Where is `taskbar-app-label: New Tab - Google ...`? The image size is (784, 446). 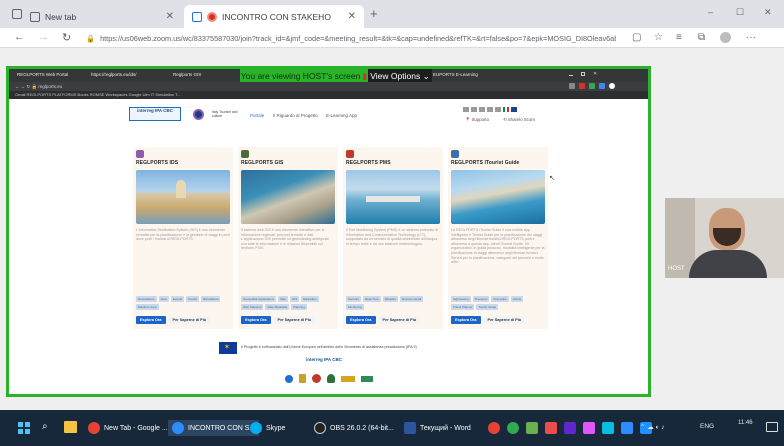
taskbar-app-label: New Tab - Google ... is located at coordinates (136, 428).